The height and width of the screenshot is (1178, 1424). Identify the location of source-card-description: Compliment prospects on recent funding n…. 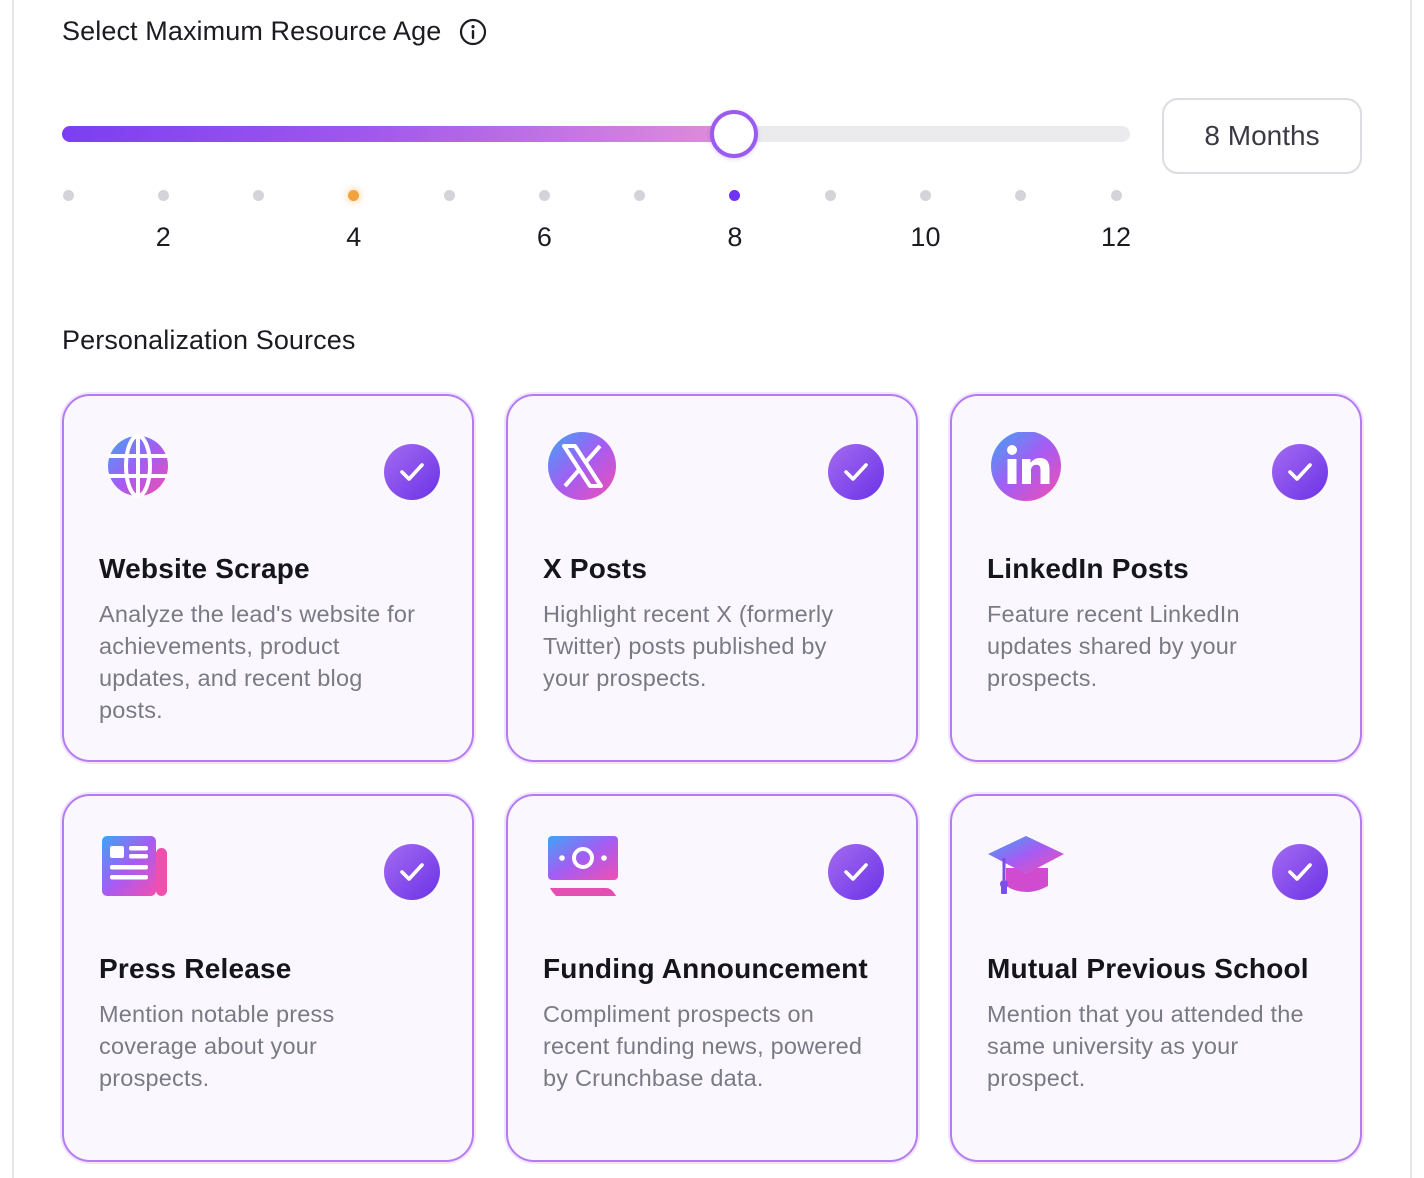
(703, 1046).